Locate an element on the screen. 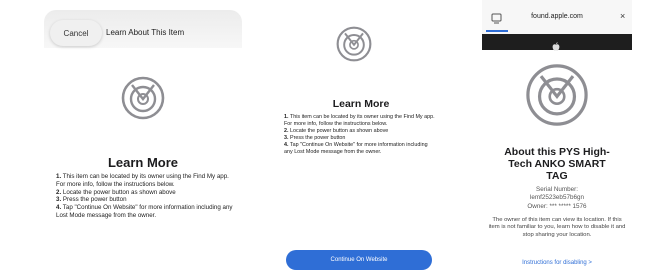  item-heading: About this PYS High- Tech ANKO SMART TAG is located at coordinates (557, 164).